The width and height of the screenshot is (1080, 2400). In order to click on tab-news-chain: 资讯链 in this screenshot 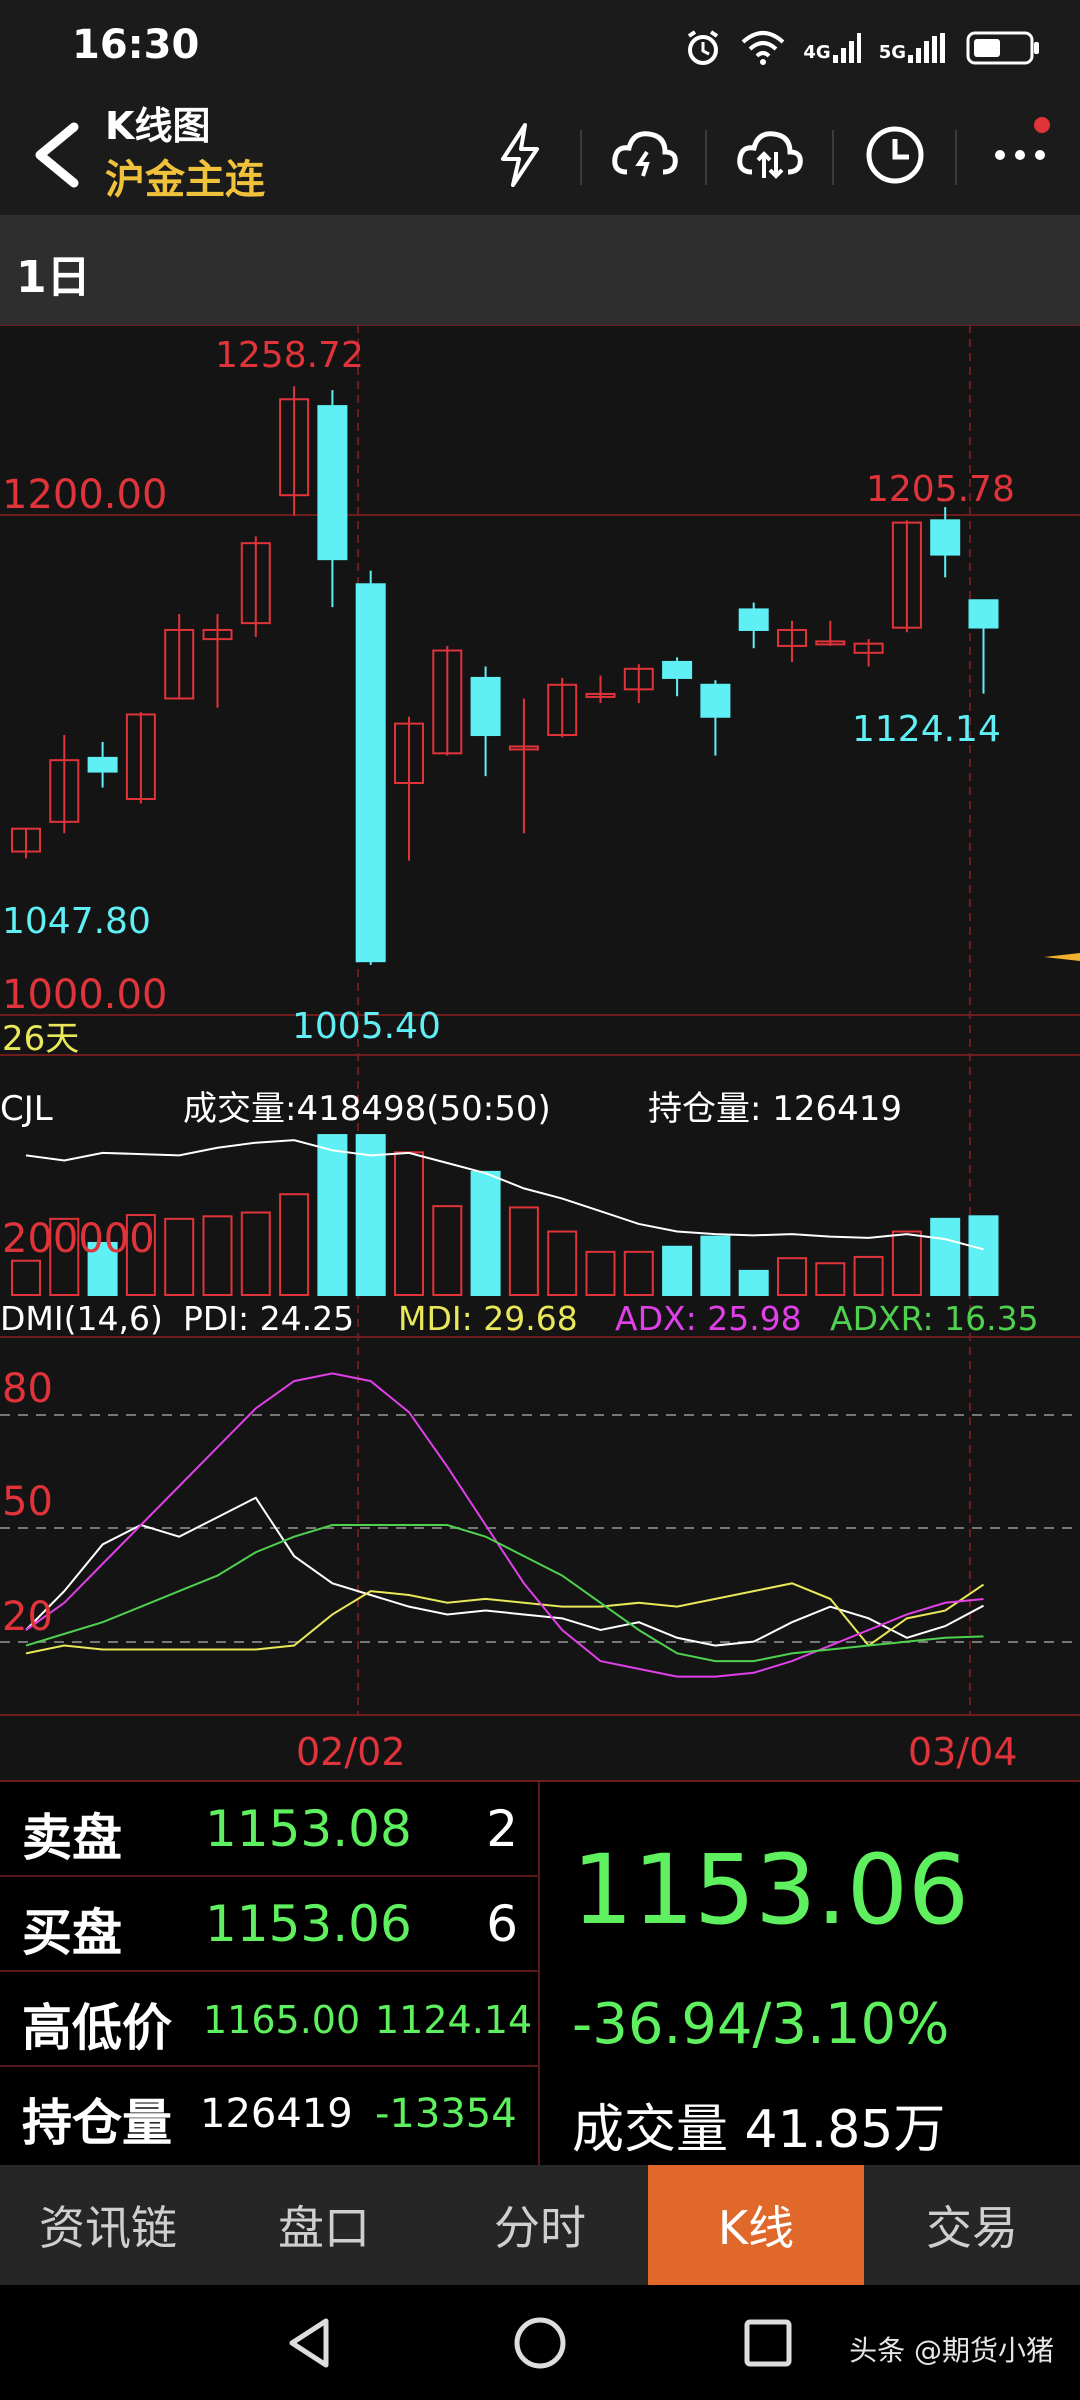, I will do `click(108, 2225)`.